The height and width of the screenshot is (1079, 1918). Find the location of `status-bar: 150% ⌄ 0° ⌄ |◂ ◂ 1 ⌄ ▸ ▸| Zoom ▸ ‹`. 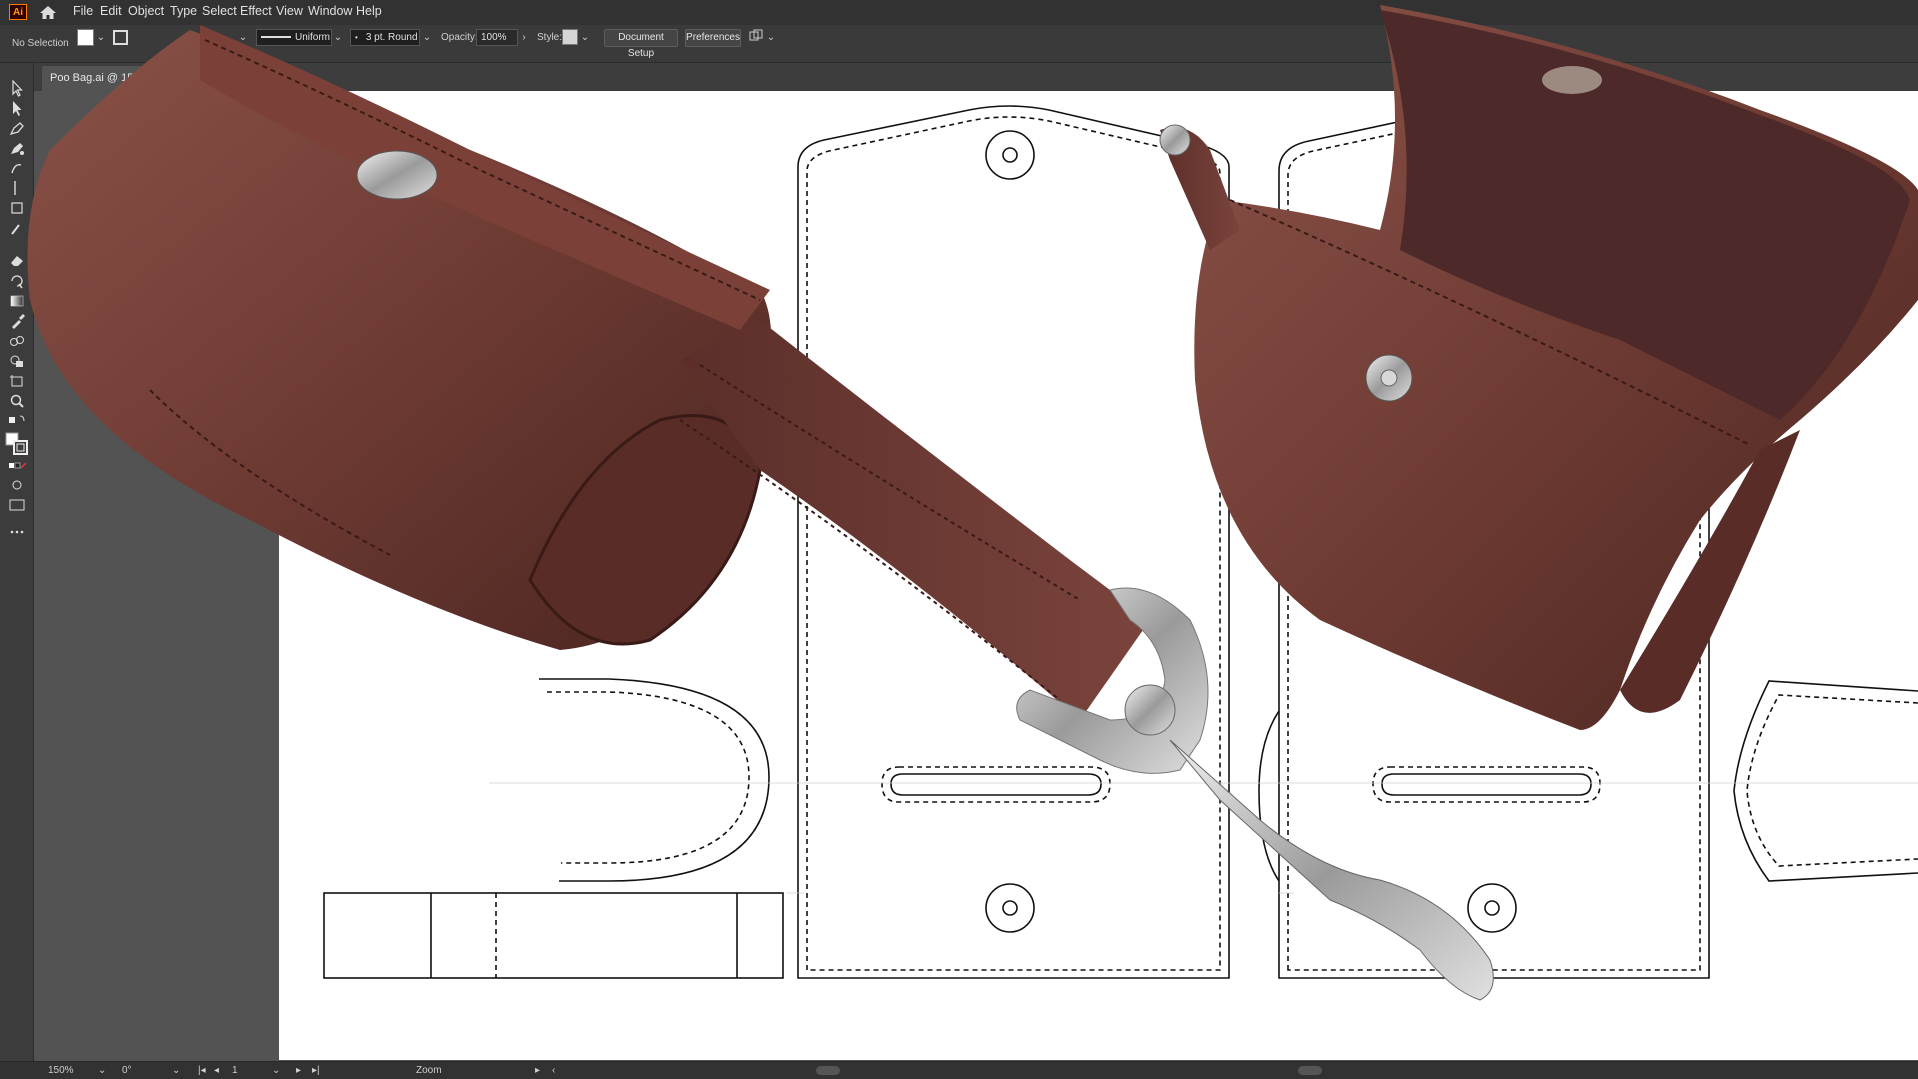

status-bar: 150% ⌄ 0° ⌄ |◂ ◂ 1 ⌄ ▸ ▸| Zoom ▸ ‹ is located at coordinates (959, 1070).